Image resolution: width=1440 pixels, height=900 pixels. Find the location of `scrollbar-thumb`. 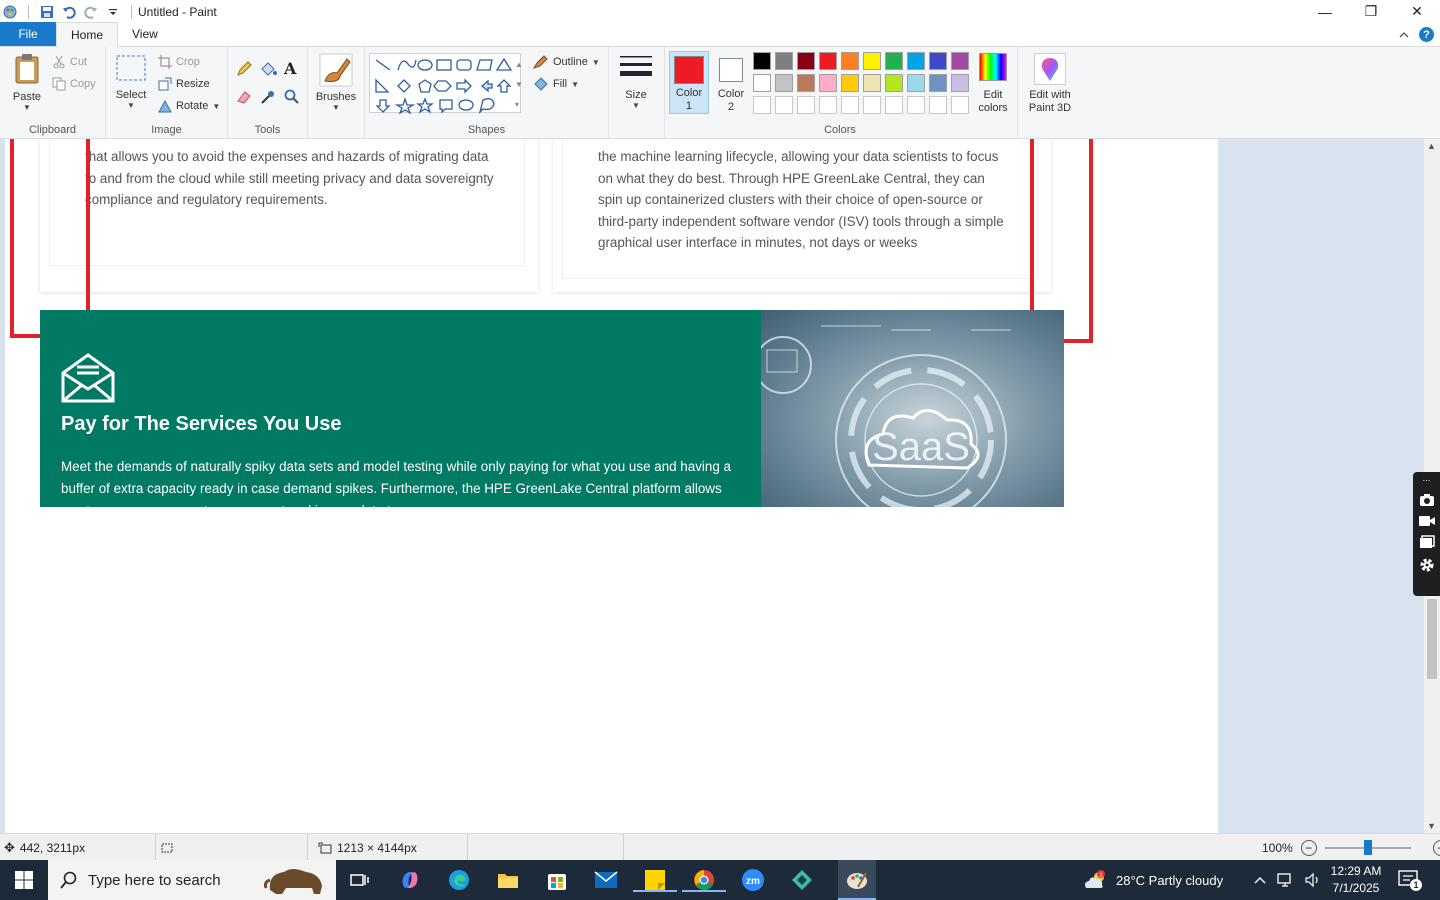

scrollbar-thumb is located at coordinates (1432, 639).